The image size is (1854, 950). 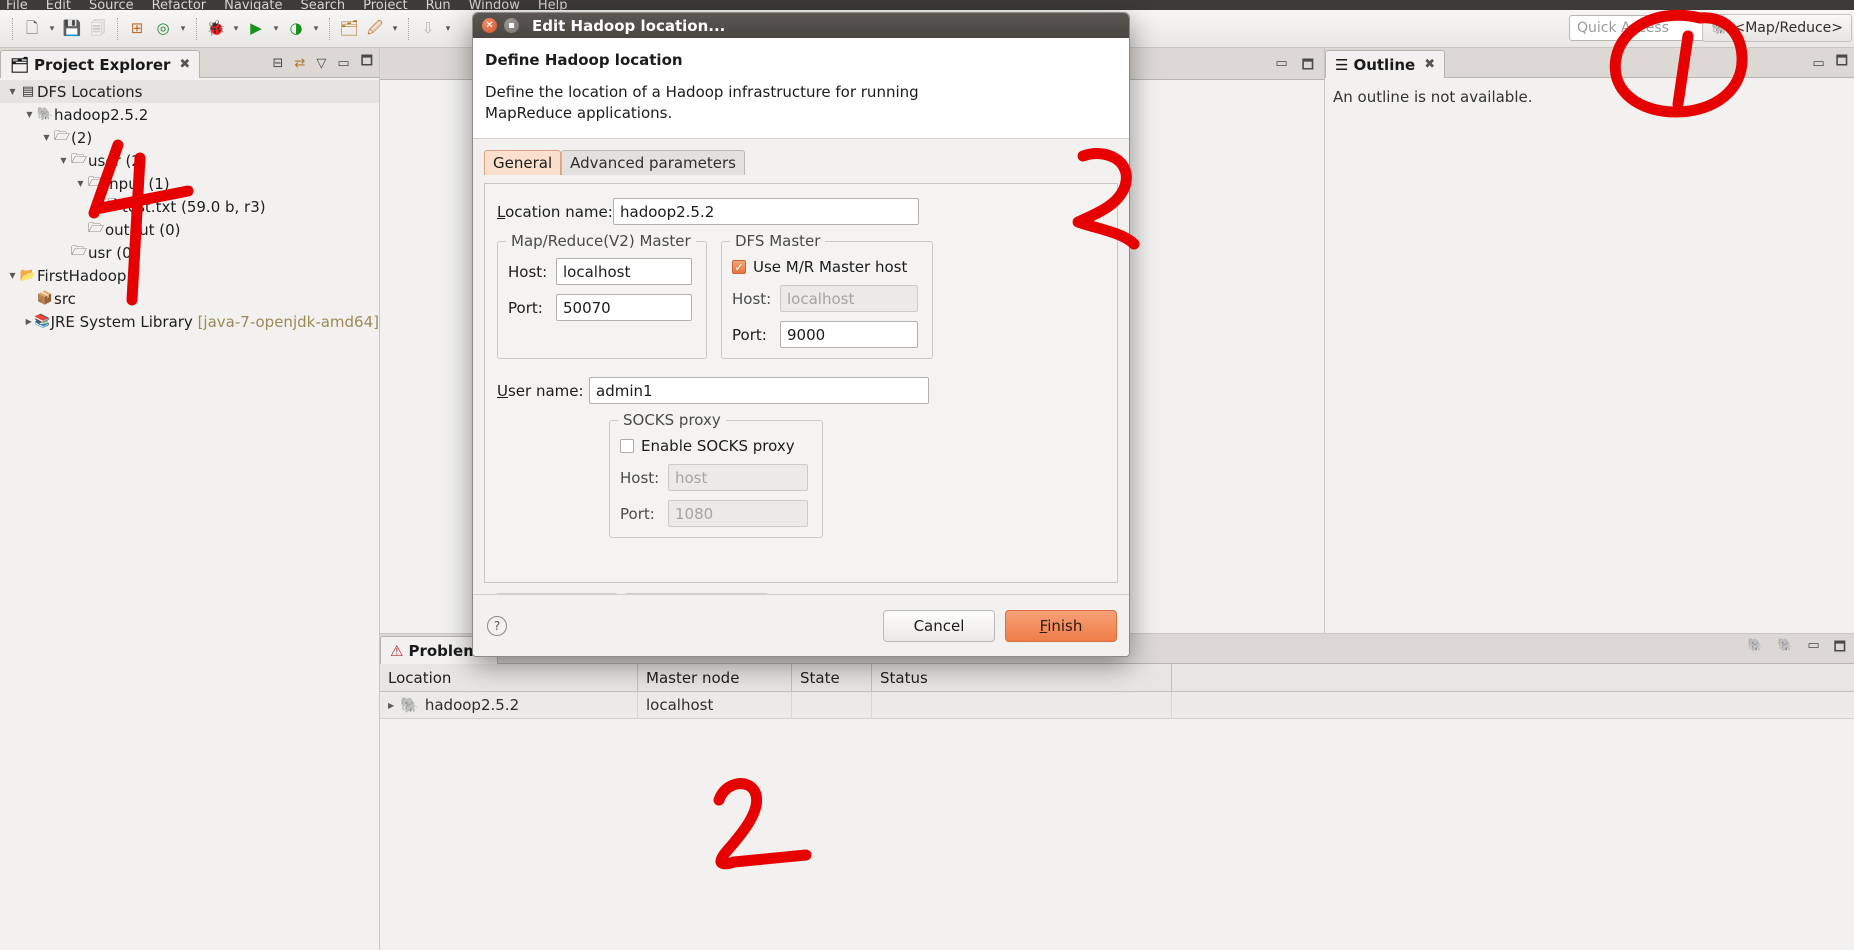 What do you see at coordinates (253, 5) in the screenshot?
I see `menu-item-navigate: Navigate` at bounding box center [253, 5].